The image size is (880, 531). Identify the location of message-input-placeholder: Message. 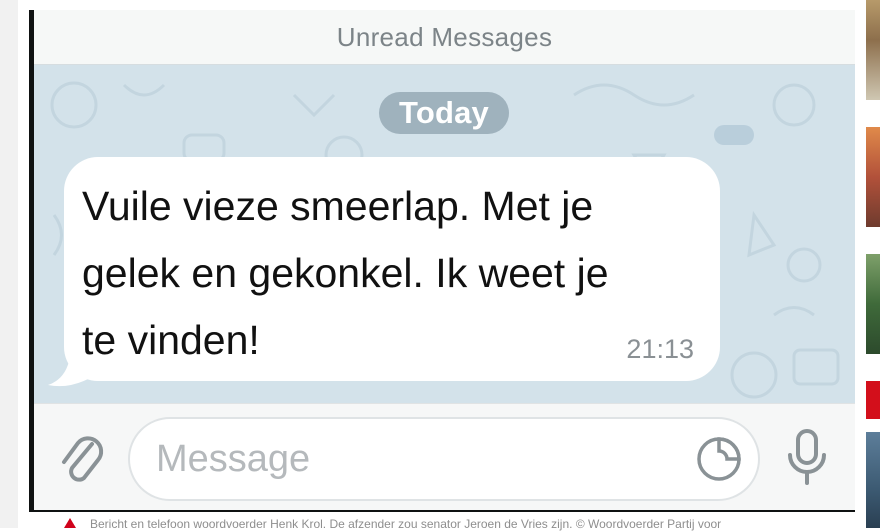
(233, 459).